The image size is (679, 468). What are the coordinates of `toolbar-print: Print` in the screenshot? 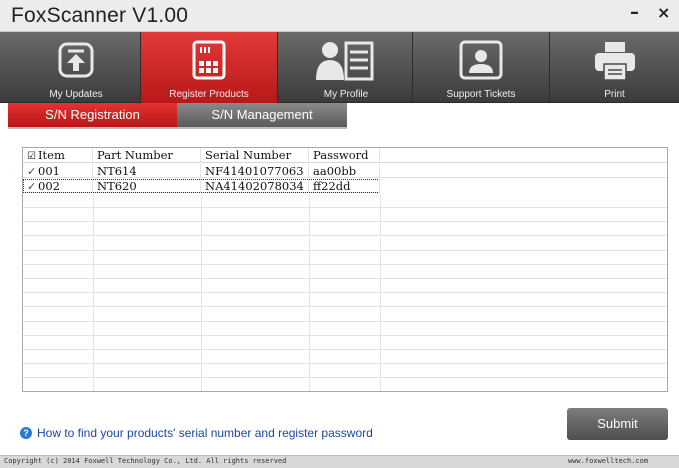 It's located at (614, 67).